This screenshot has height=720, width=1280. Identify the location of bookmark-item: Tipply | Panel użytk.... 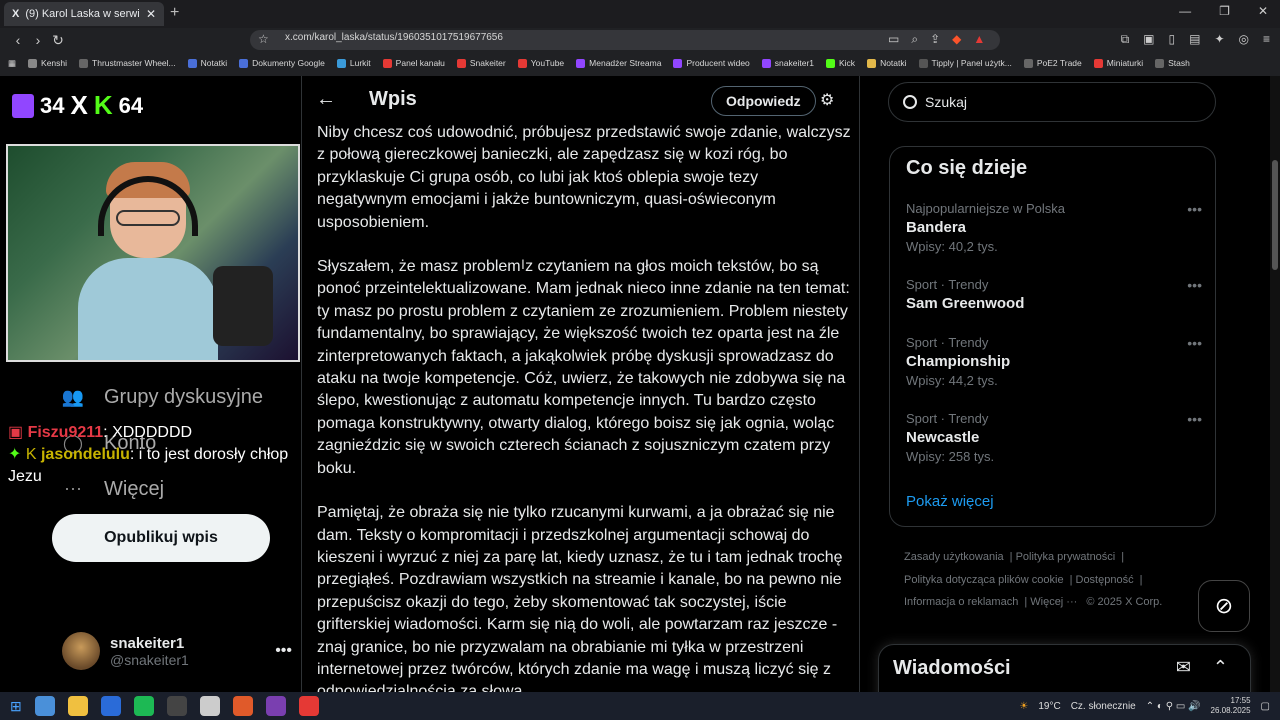
(965, 63).